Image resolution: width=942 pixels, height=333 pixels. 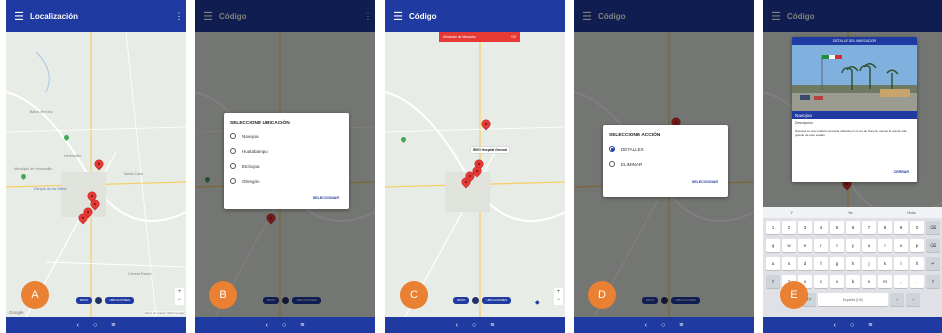 I want to click on keyboard-key: 8, so click(x=885, y=227).